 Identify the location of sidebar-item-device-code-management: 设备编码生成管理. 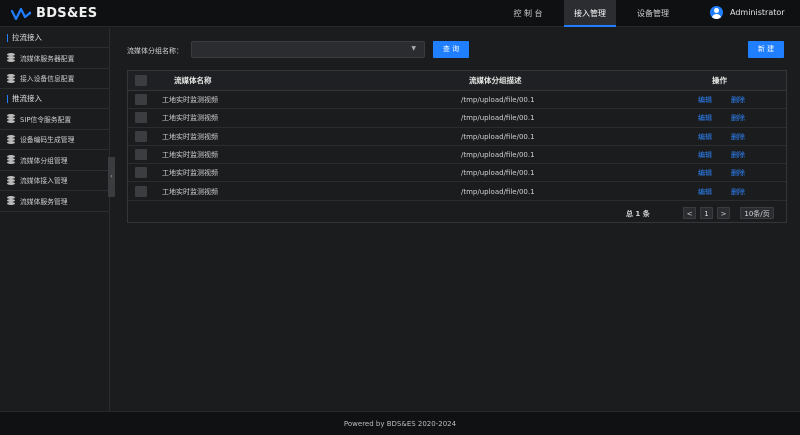
(54, 140).